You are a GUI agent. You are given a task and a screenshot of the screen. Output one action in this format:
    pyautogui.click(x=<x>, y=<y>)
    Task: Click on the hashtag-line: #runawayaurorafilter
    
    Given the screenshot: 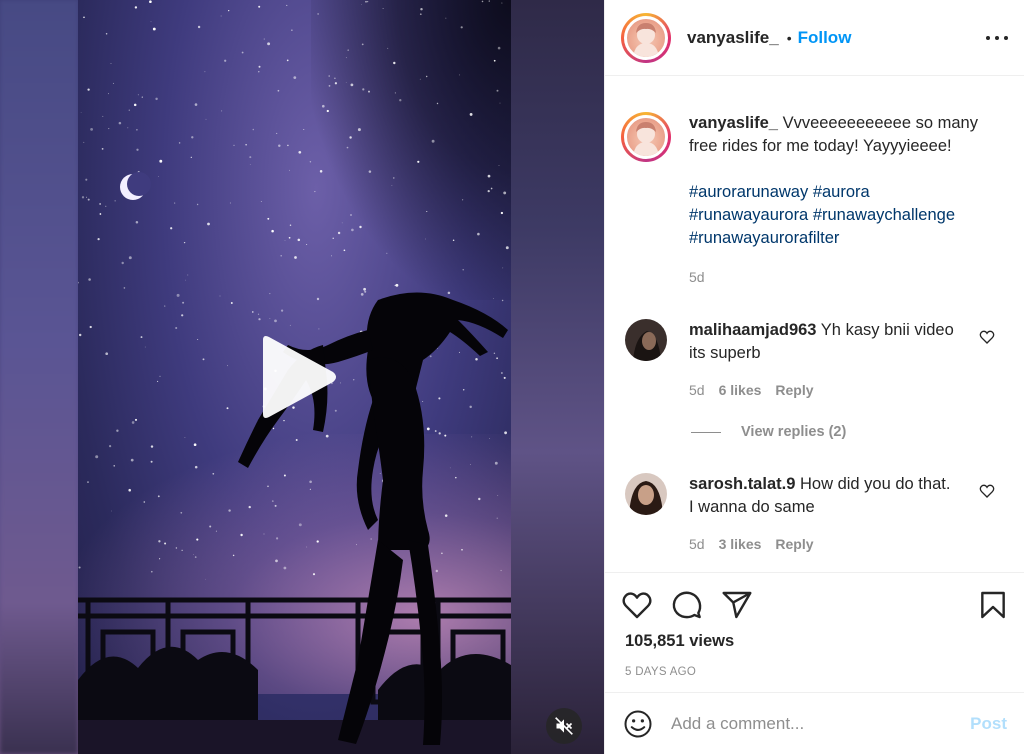 What is the action you would take?
    pyautogui.click(x=839, y=238)
    